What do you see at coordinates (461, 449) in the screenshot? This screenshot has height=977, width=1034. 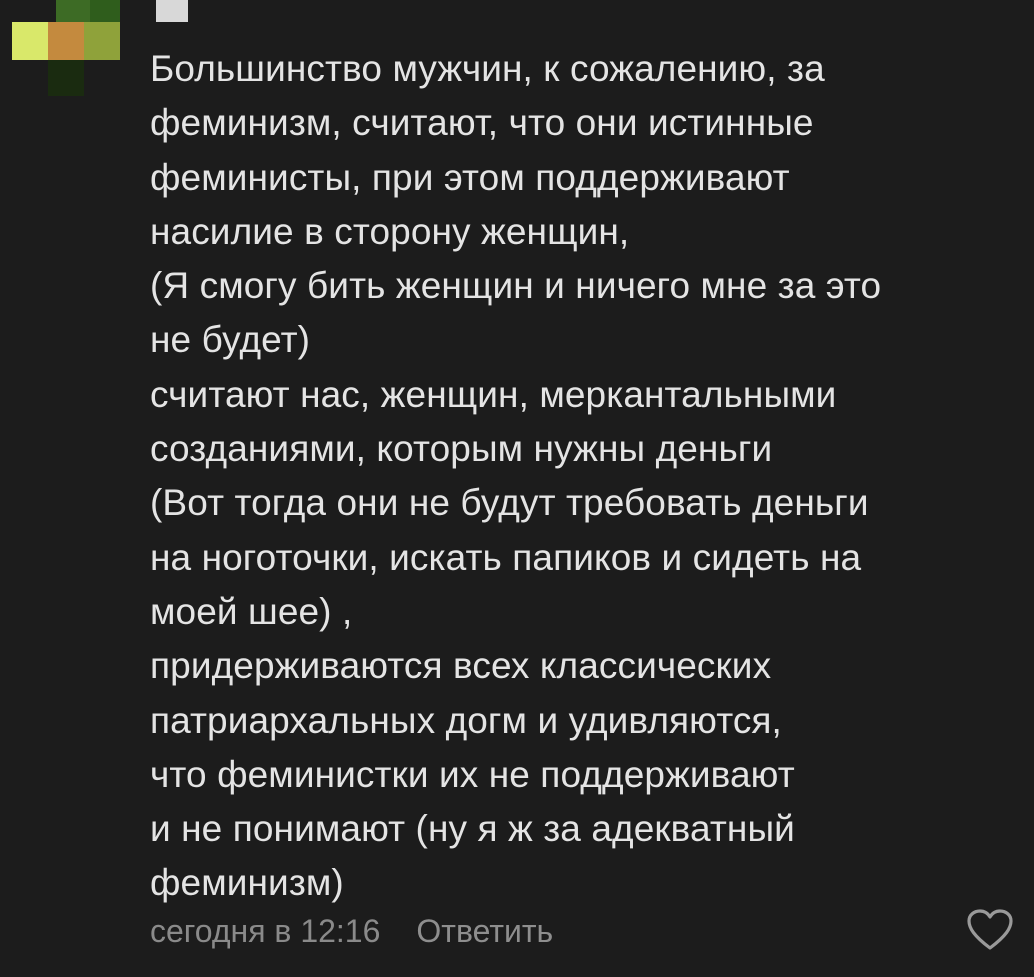 I see `comment-line: созданиями, которым нужны деньги` at bounding box center [461, 449].